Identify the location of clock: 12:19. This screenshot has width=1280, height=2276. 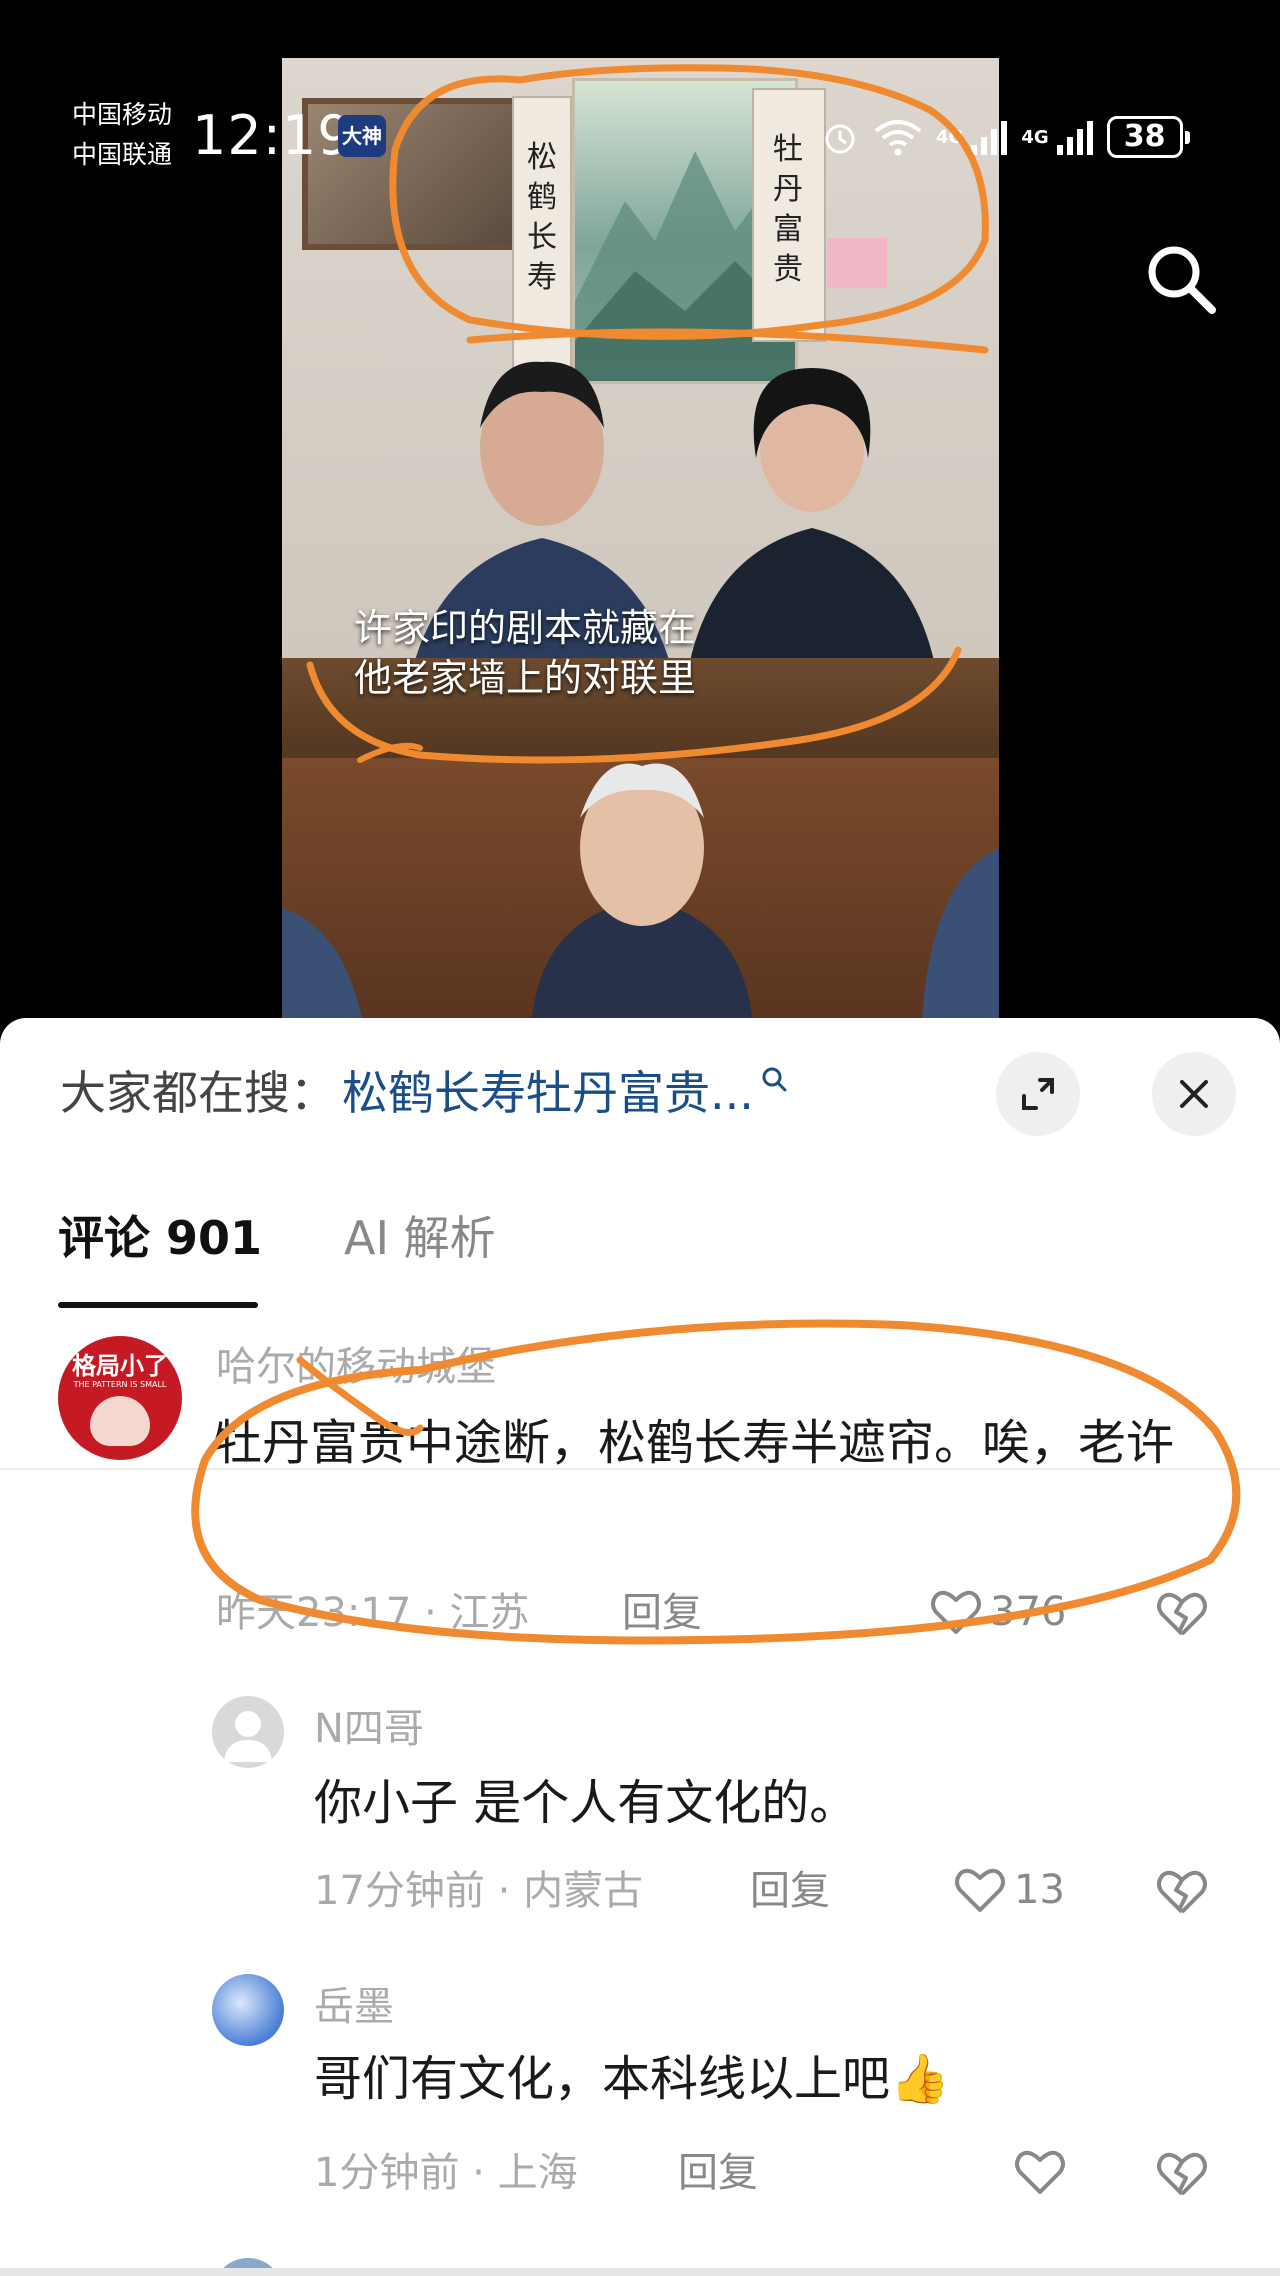
(272, 135).